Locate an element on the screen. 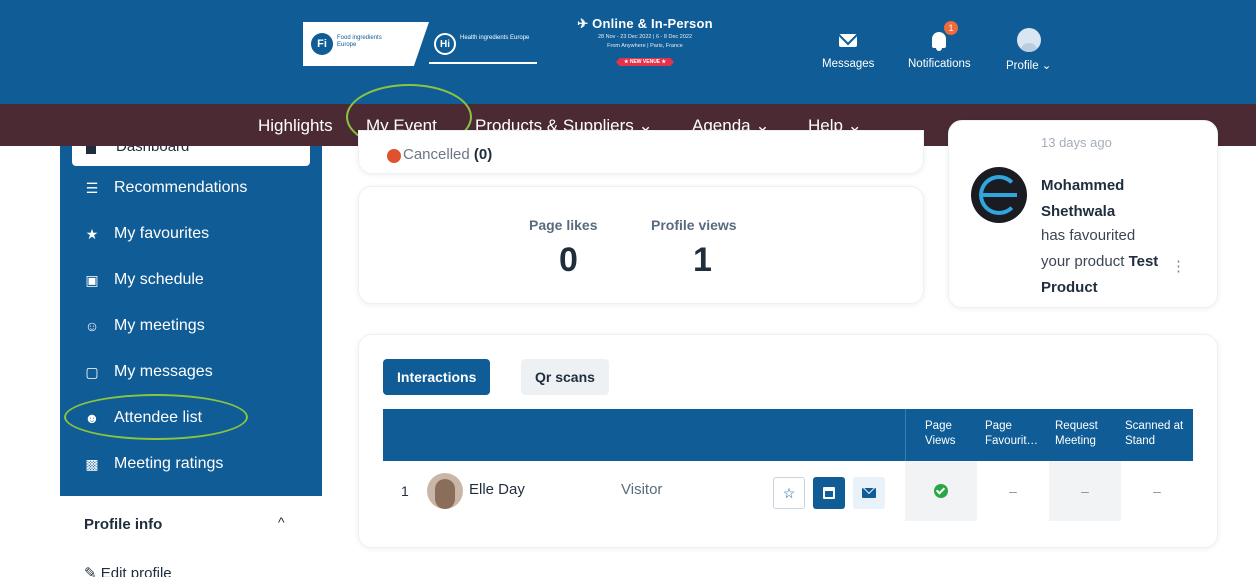 This screenshot has height=577, width=1256. col-scanned-at-stand: Scanned at Stand is located at coordinates (1155, 434).